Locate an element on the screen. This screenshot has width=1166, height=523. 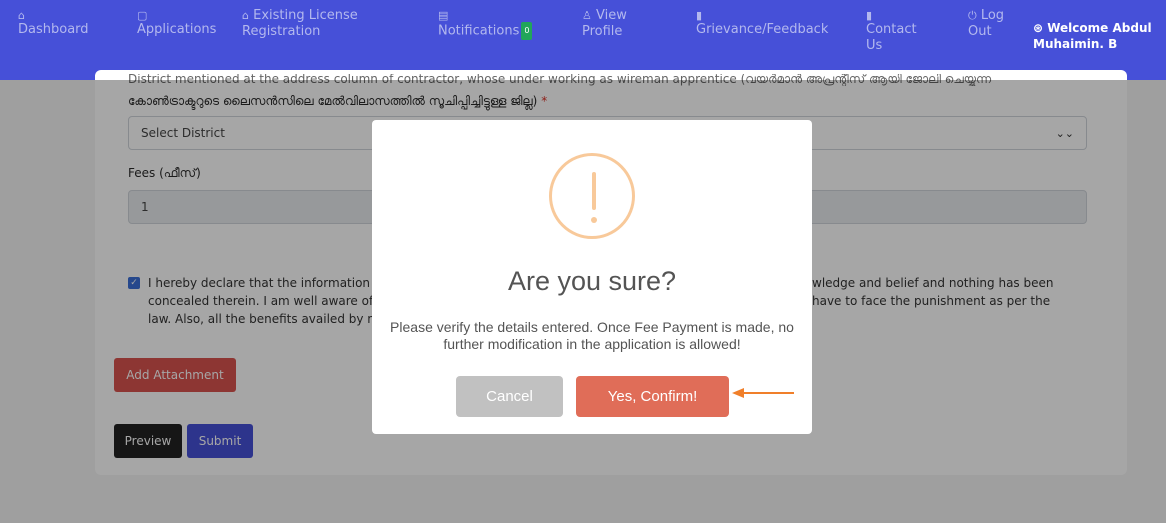
warning-icon-dot is located at coordinates (594, 220).